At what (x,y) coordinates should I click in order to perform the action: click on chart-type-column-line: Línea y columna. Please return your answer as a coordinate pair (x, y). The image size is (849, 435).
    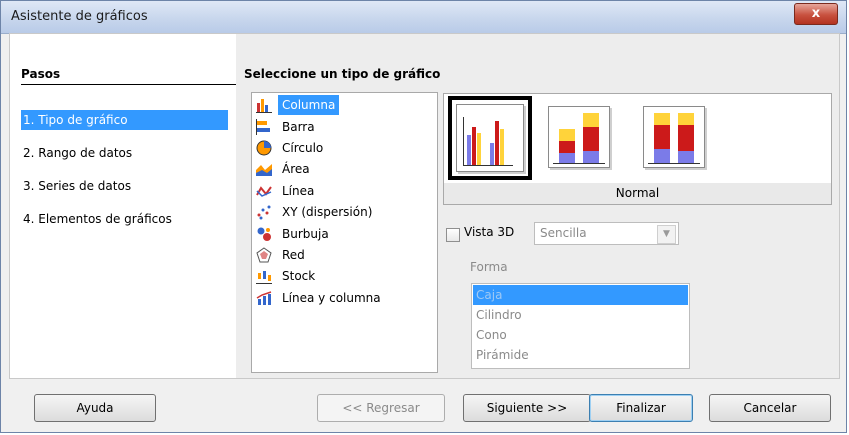
    Looking at the image, I should click on (344, 298).